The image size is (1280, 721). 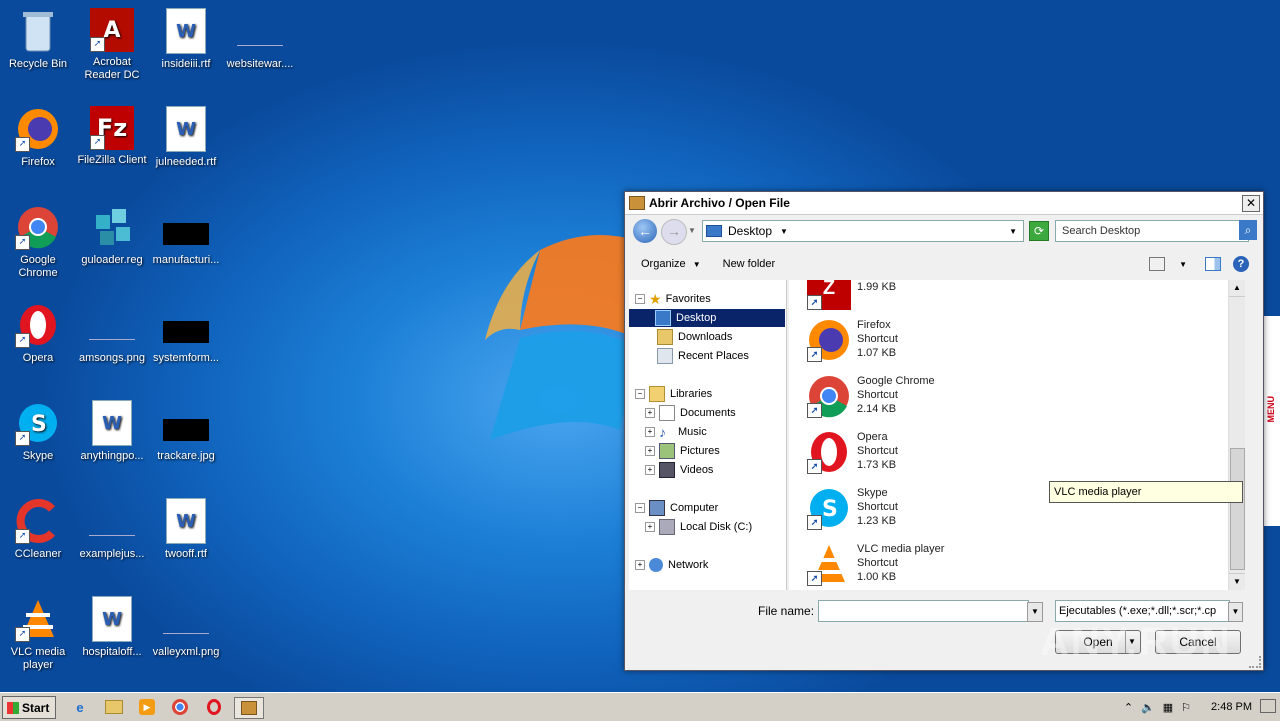 I want to click on dialog-title: Abrir Archivo / Open File, so click(x=719, y=203).